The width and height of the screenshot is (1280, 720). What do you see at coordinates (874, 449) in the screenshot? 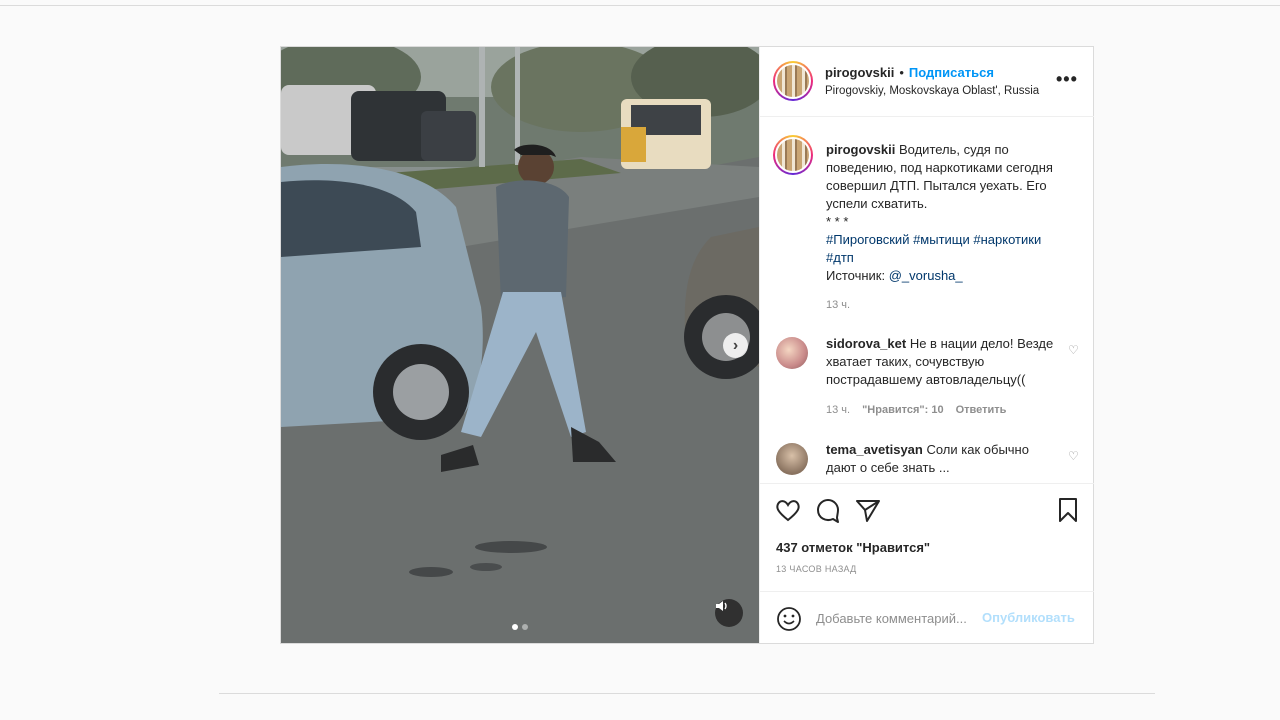
I see `commenter-username: tema_avetisyan` at bounding box center [874, 449].